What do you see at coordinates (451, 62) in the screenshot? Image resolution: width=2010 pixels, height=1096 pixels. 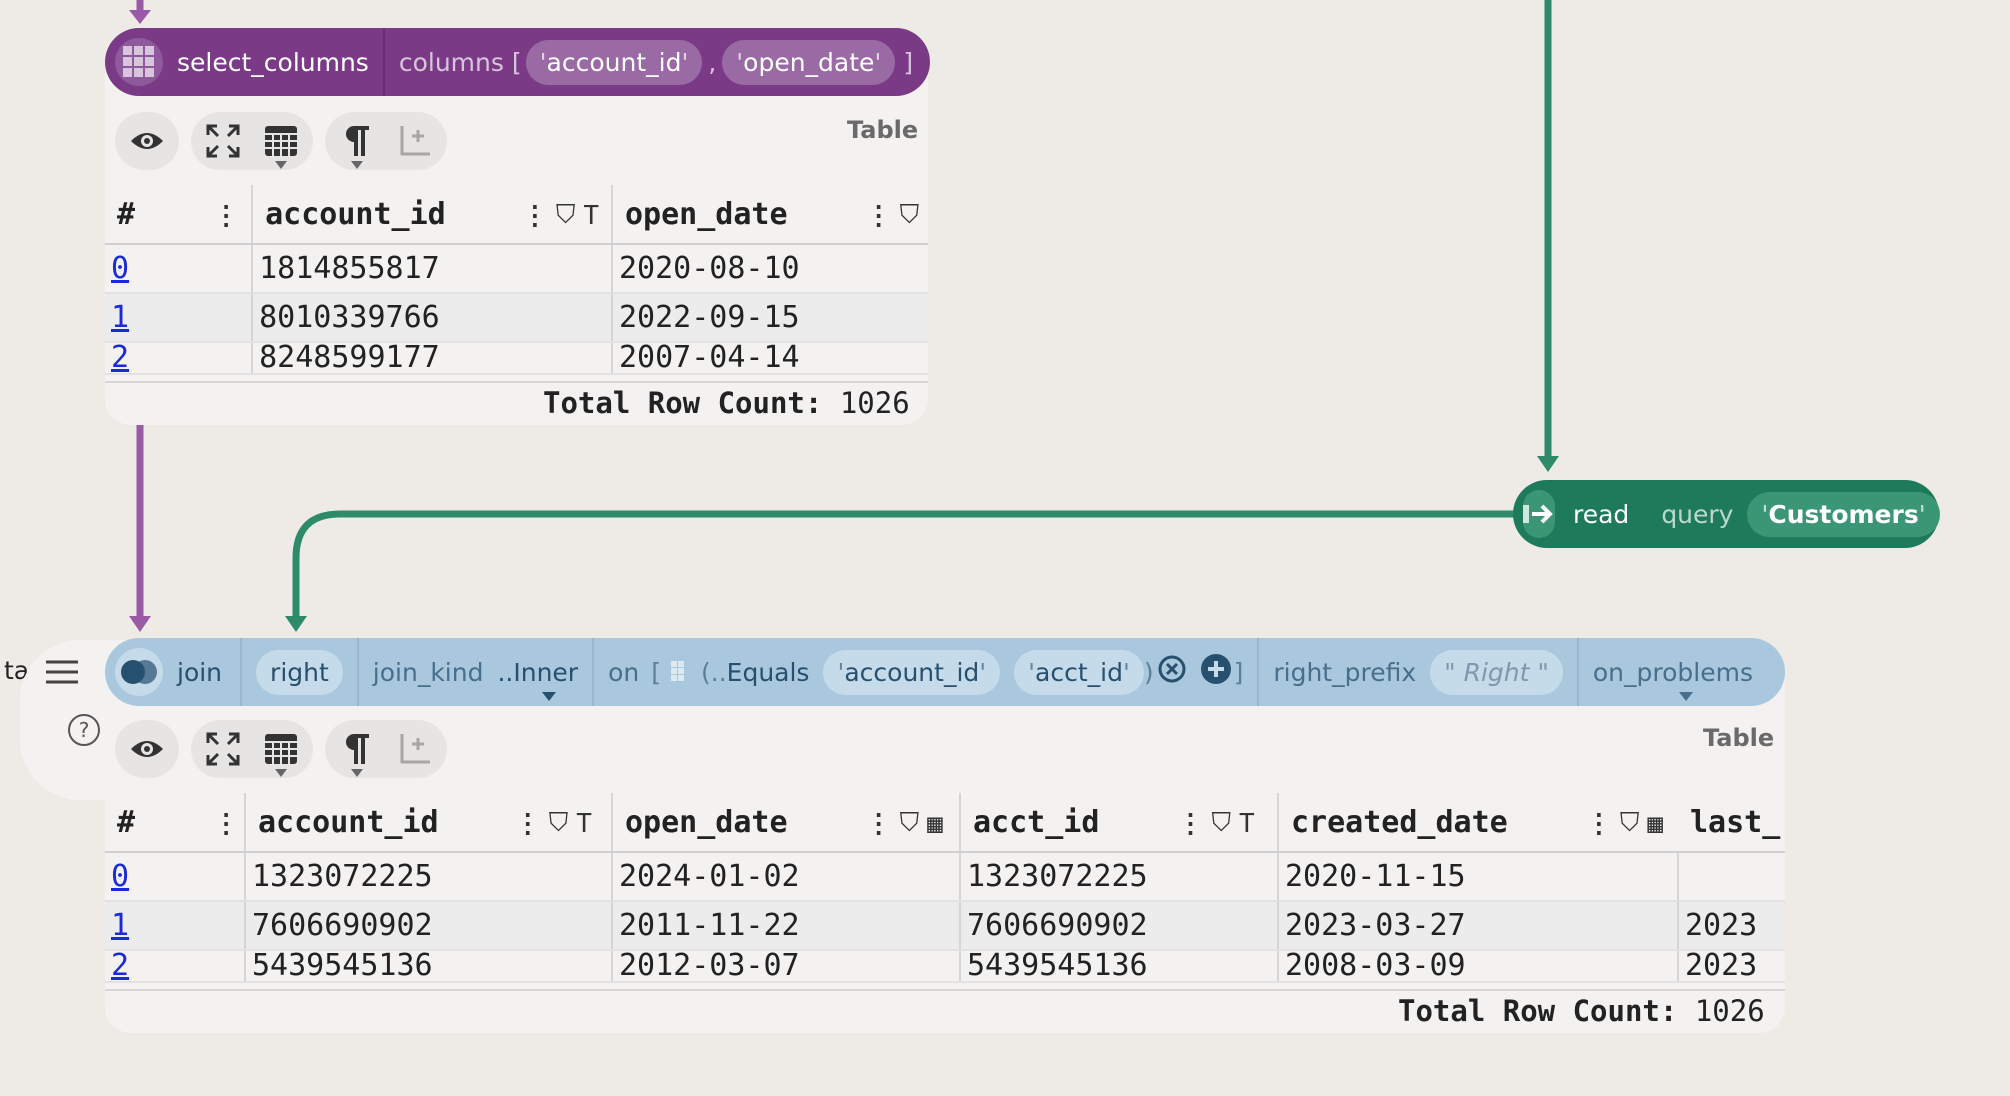 I see `arg-label-columns: columns` at bounding box center [451, 62].